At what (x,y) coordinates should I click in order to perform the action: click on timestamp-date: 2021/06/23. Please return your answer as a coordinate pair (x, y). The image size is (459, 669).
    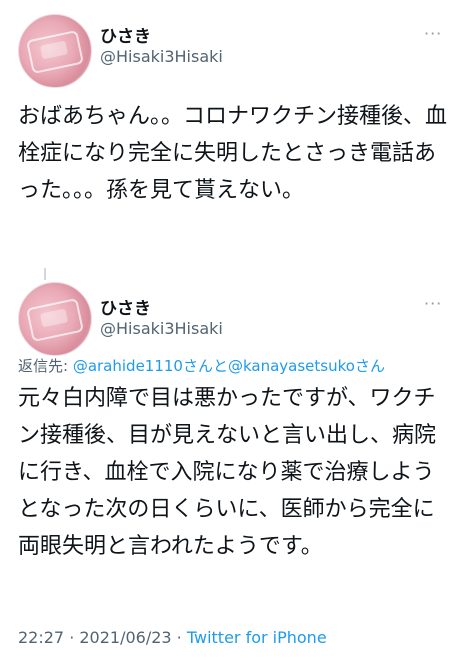
    Looking at the image, I should click on (125, 637).